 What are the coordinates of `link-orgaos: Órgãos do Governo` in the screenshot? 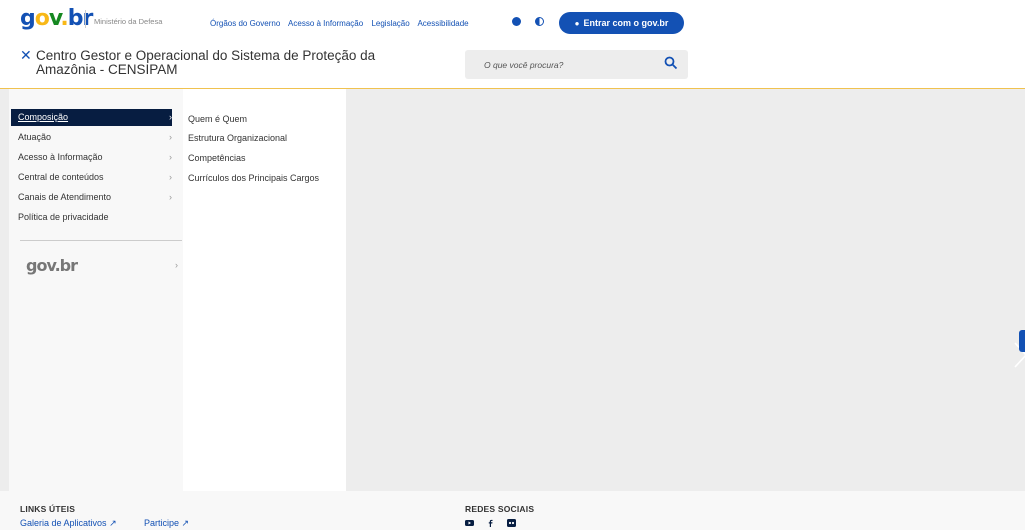 It's located at (245, 23).